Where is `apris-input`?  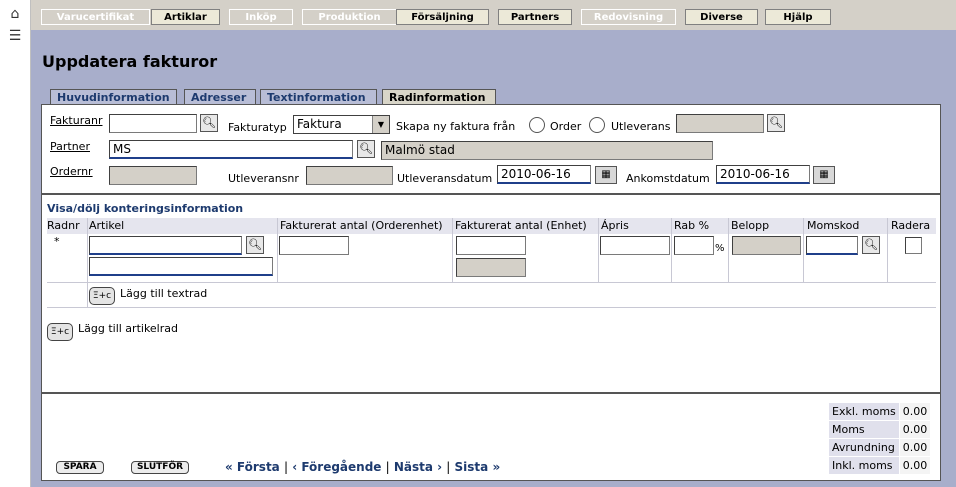 apris-input is located at coordinates (635, 245).